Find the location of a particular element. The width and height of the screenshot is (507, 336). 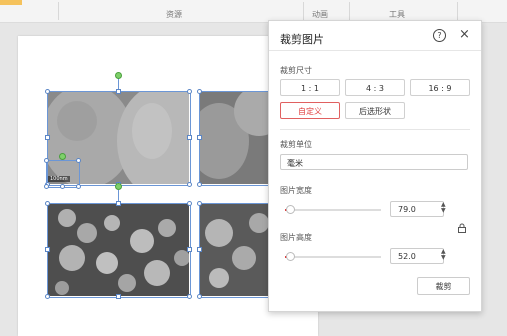

crop-unit-select: 毫米 ⌄ is located at coordinates (374, 162).